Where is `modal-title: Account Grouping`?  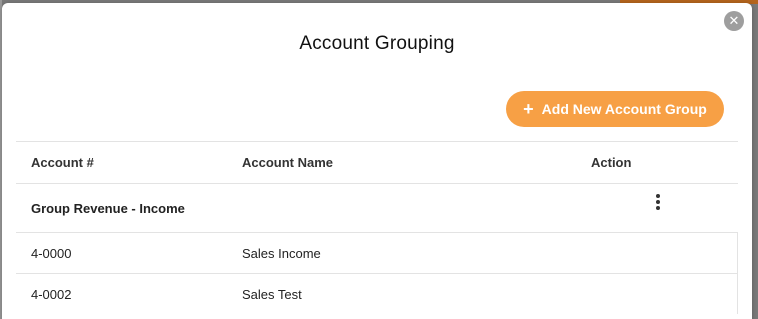 modal-title: Account Grouping is located at coordinates (377, 43).